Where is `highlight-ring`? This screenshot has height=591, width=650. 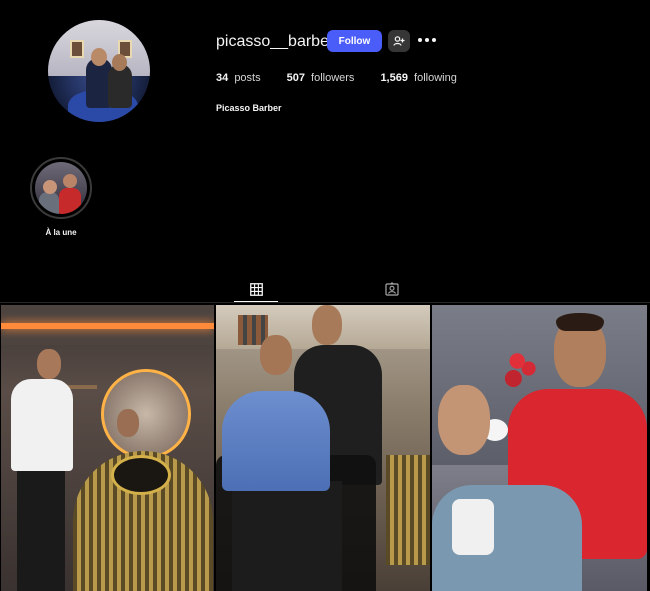 highlight-ring is located at coordinates (61, 188).